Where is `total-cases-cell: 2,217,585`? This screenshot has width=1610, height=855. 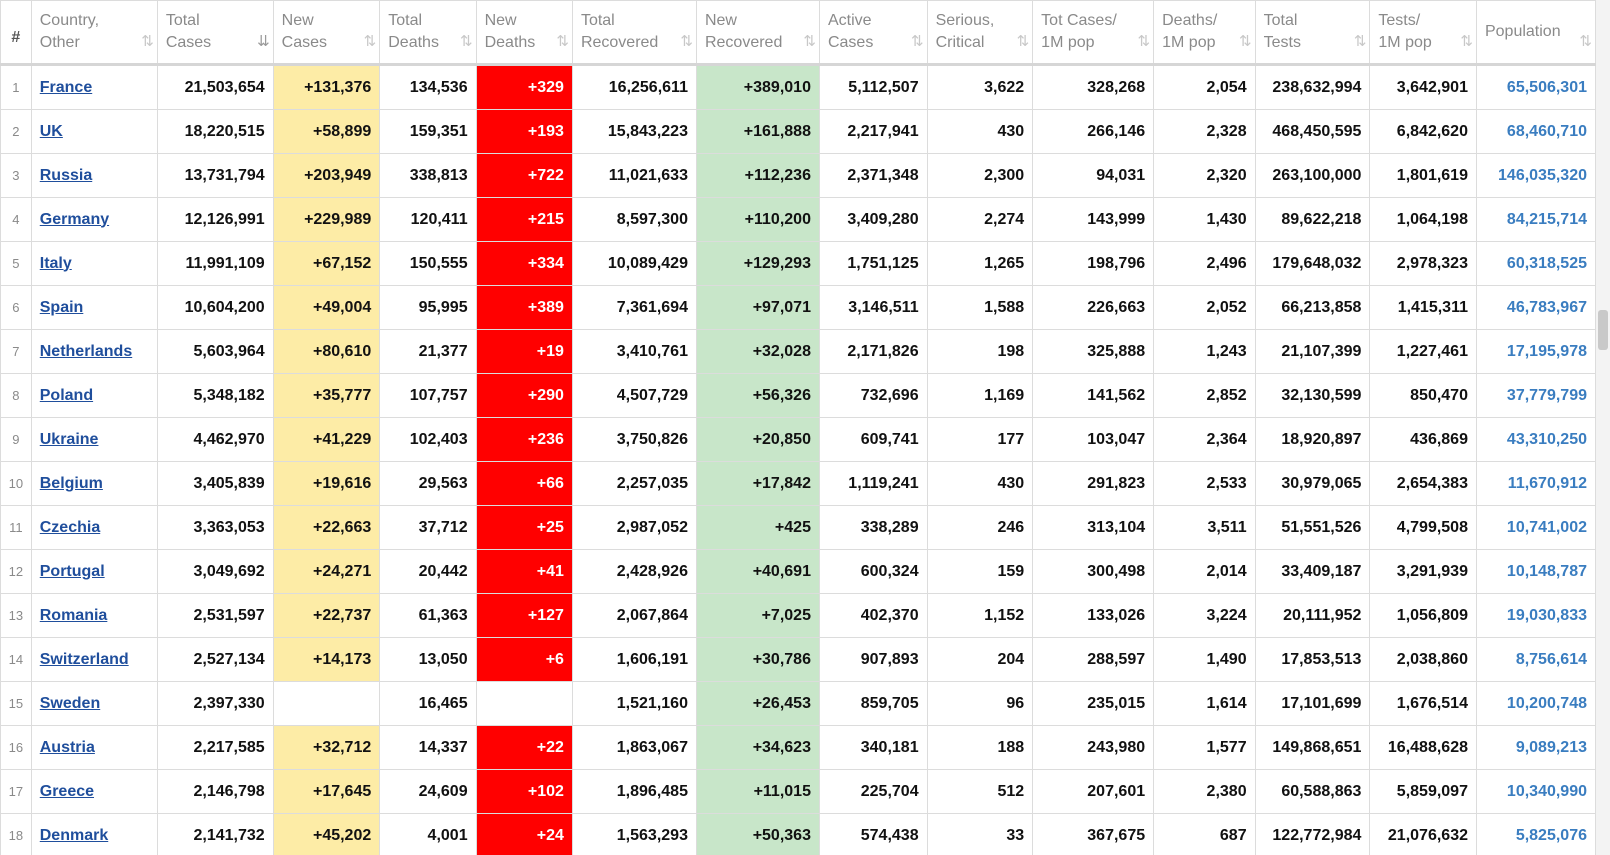
total-cases-cell: 2,217,585 is located at coordinates (215, 747).